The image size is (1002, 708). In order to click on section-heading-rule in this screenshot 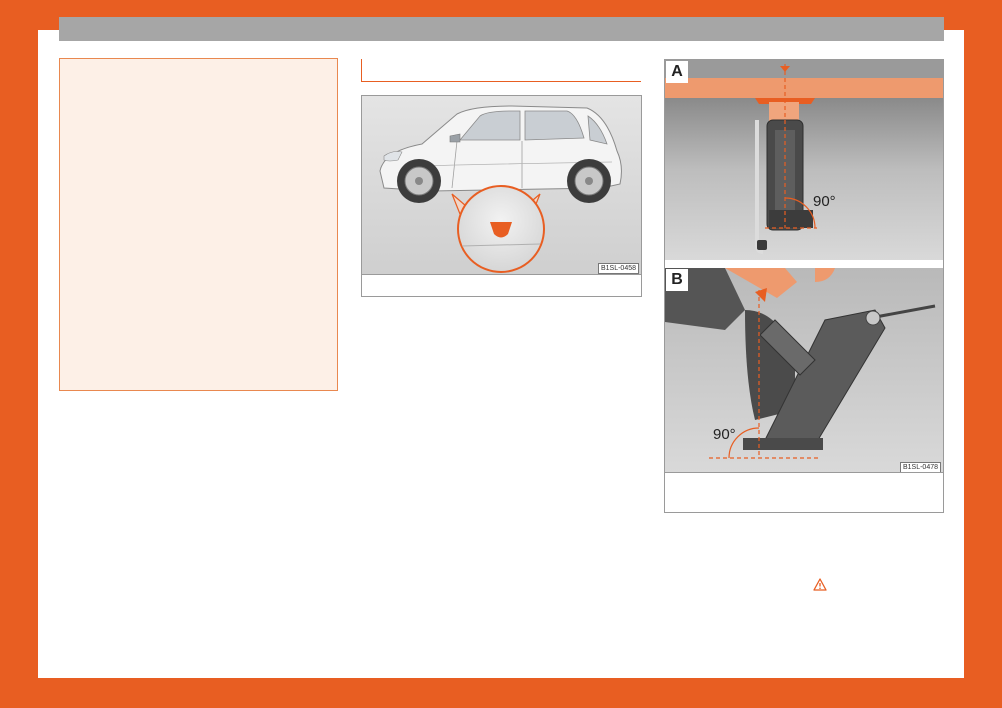, I will do `click(501, 70)`.